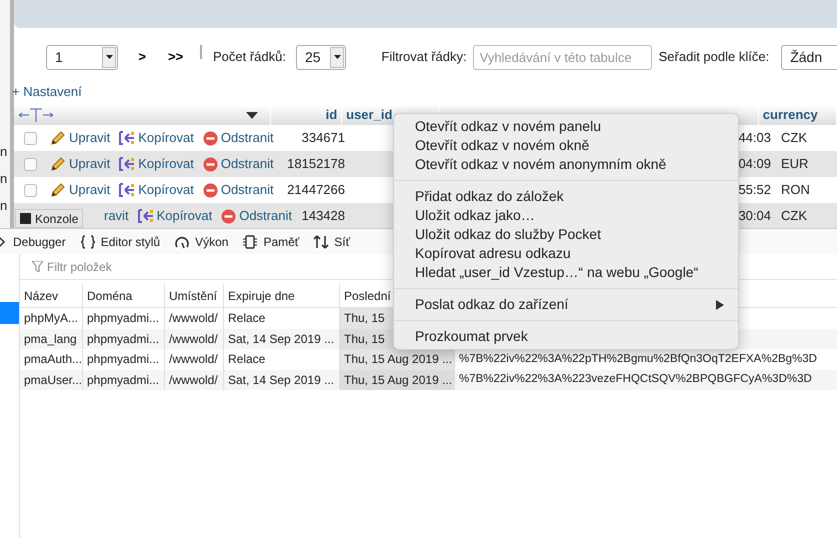  I want to click on filter-field: Vyhledávání v této tabulce, so click(562, 57).